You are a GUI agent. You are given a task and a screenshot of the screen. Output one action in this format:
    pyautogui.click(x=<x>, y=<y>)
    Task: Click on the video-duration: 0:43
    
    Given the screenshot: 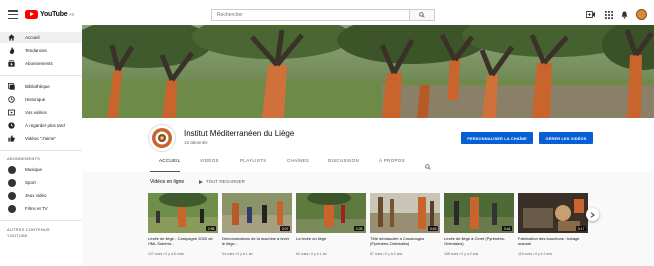 What is the action you would take?
    pyautogui.click(x=433, y=228)
    